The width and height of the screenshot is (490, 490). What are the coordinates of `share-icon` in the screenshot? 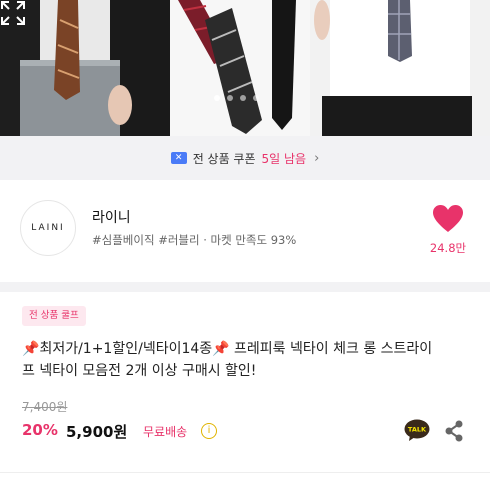 It's located at (454, 431).